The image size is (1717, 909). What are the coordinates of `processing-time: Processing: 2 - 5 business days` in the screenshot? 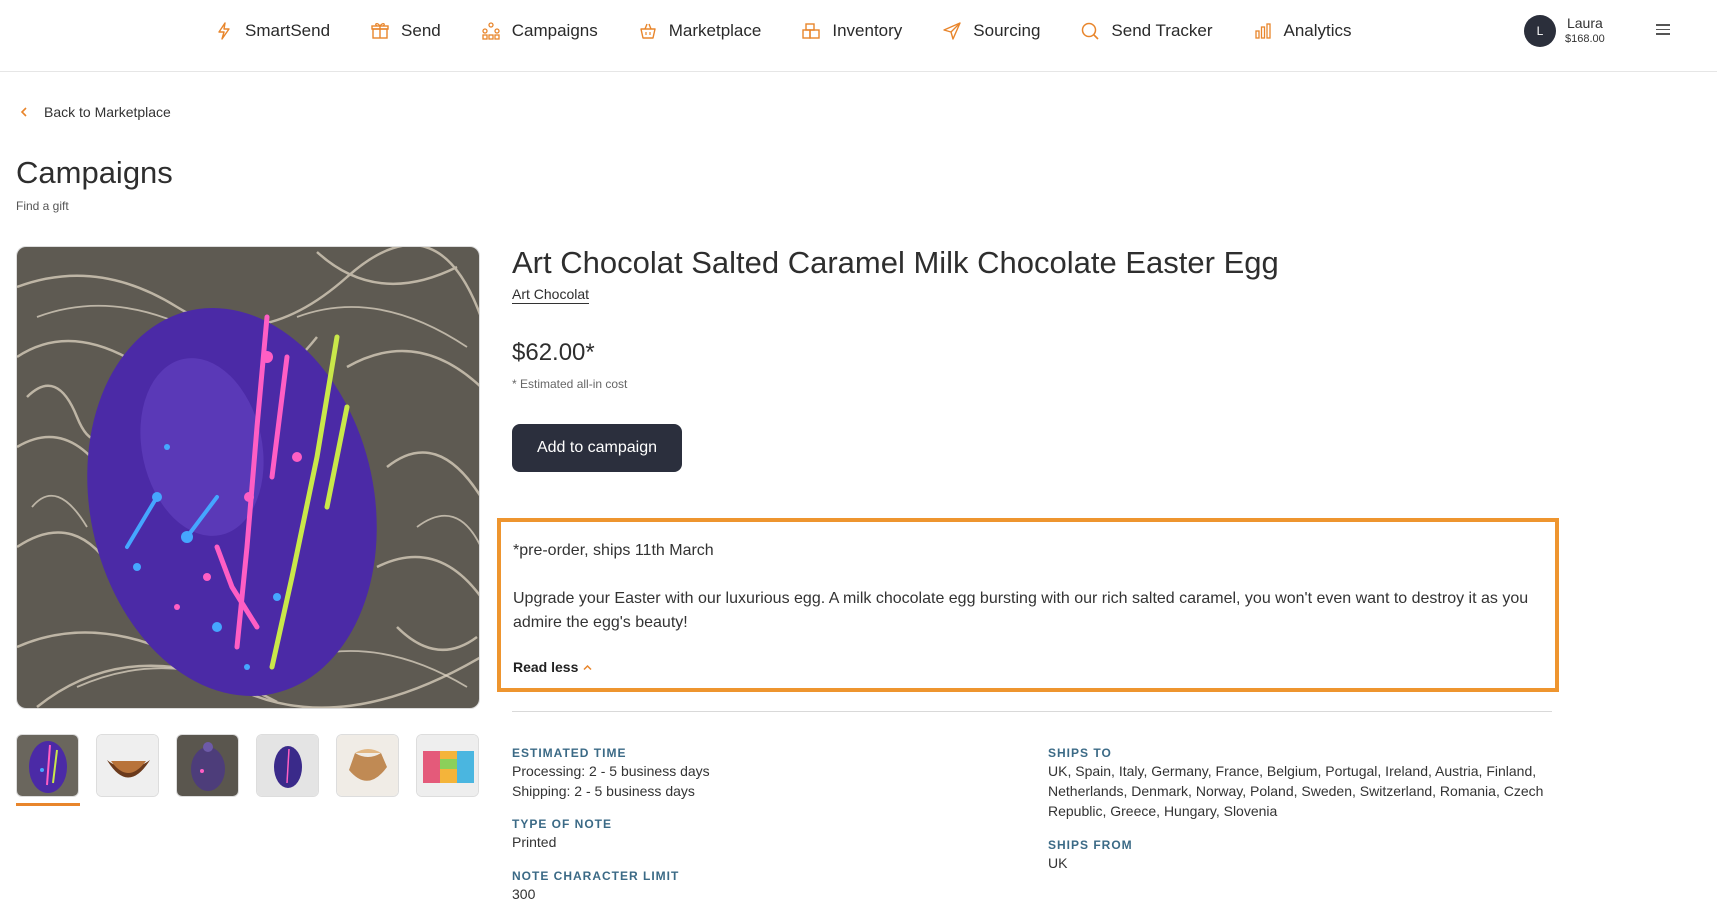 It's located at (611, 771).